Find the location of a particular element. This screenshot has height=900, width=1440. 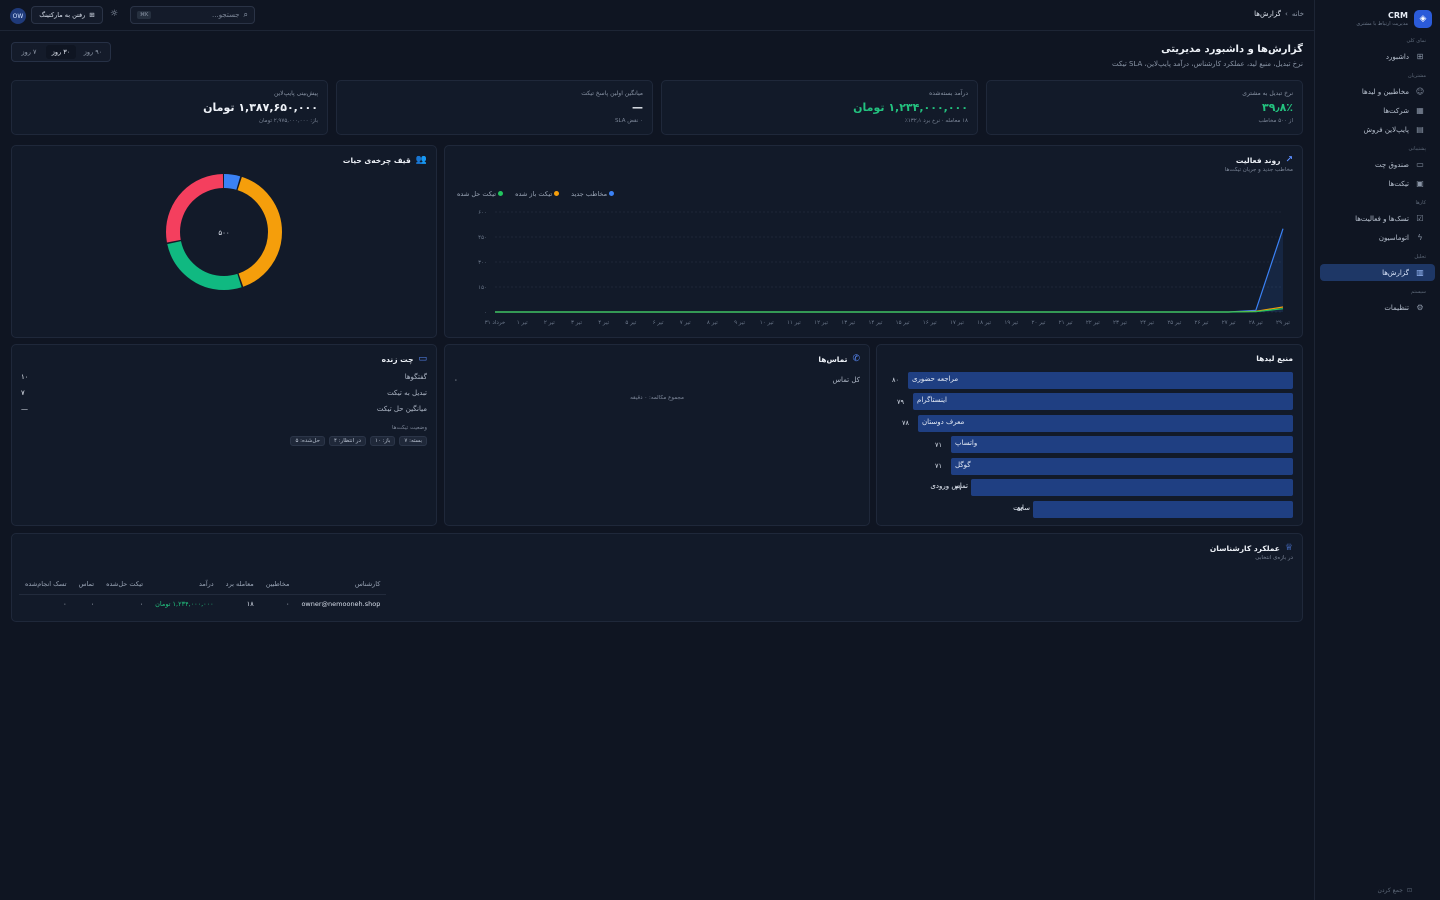

range-option-30: ۳۰ روز is located at coordinates (61, 52).